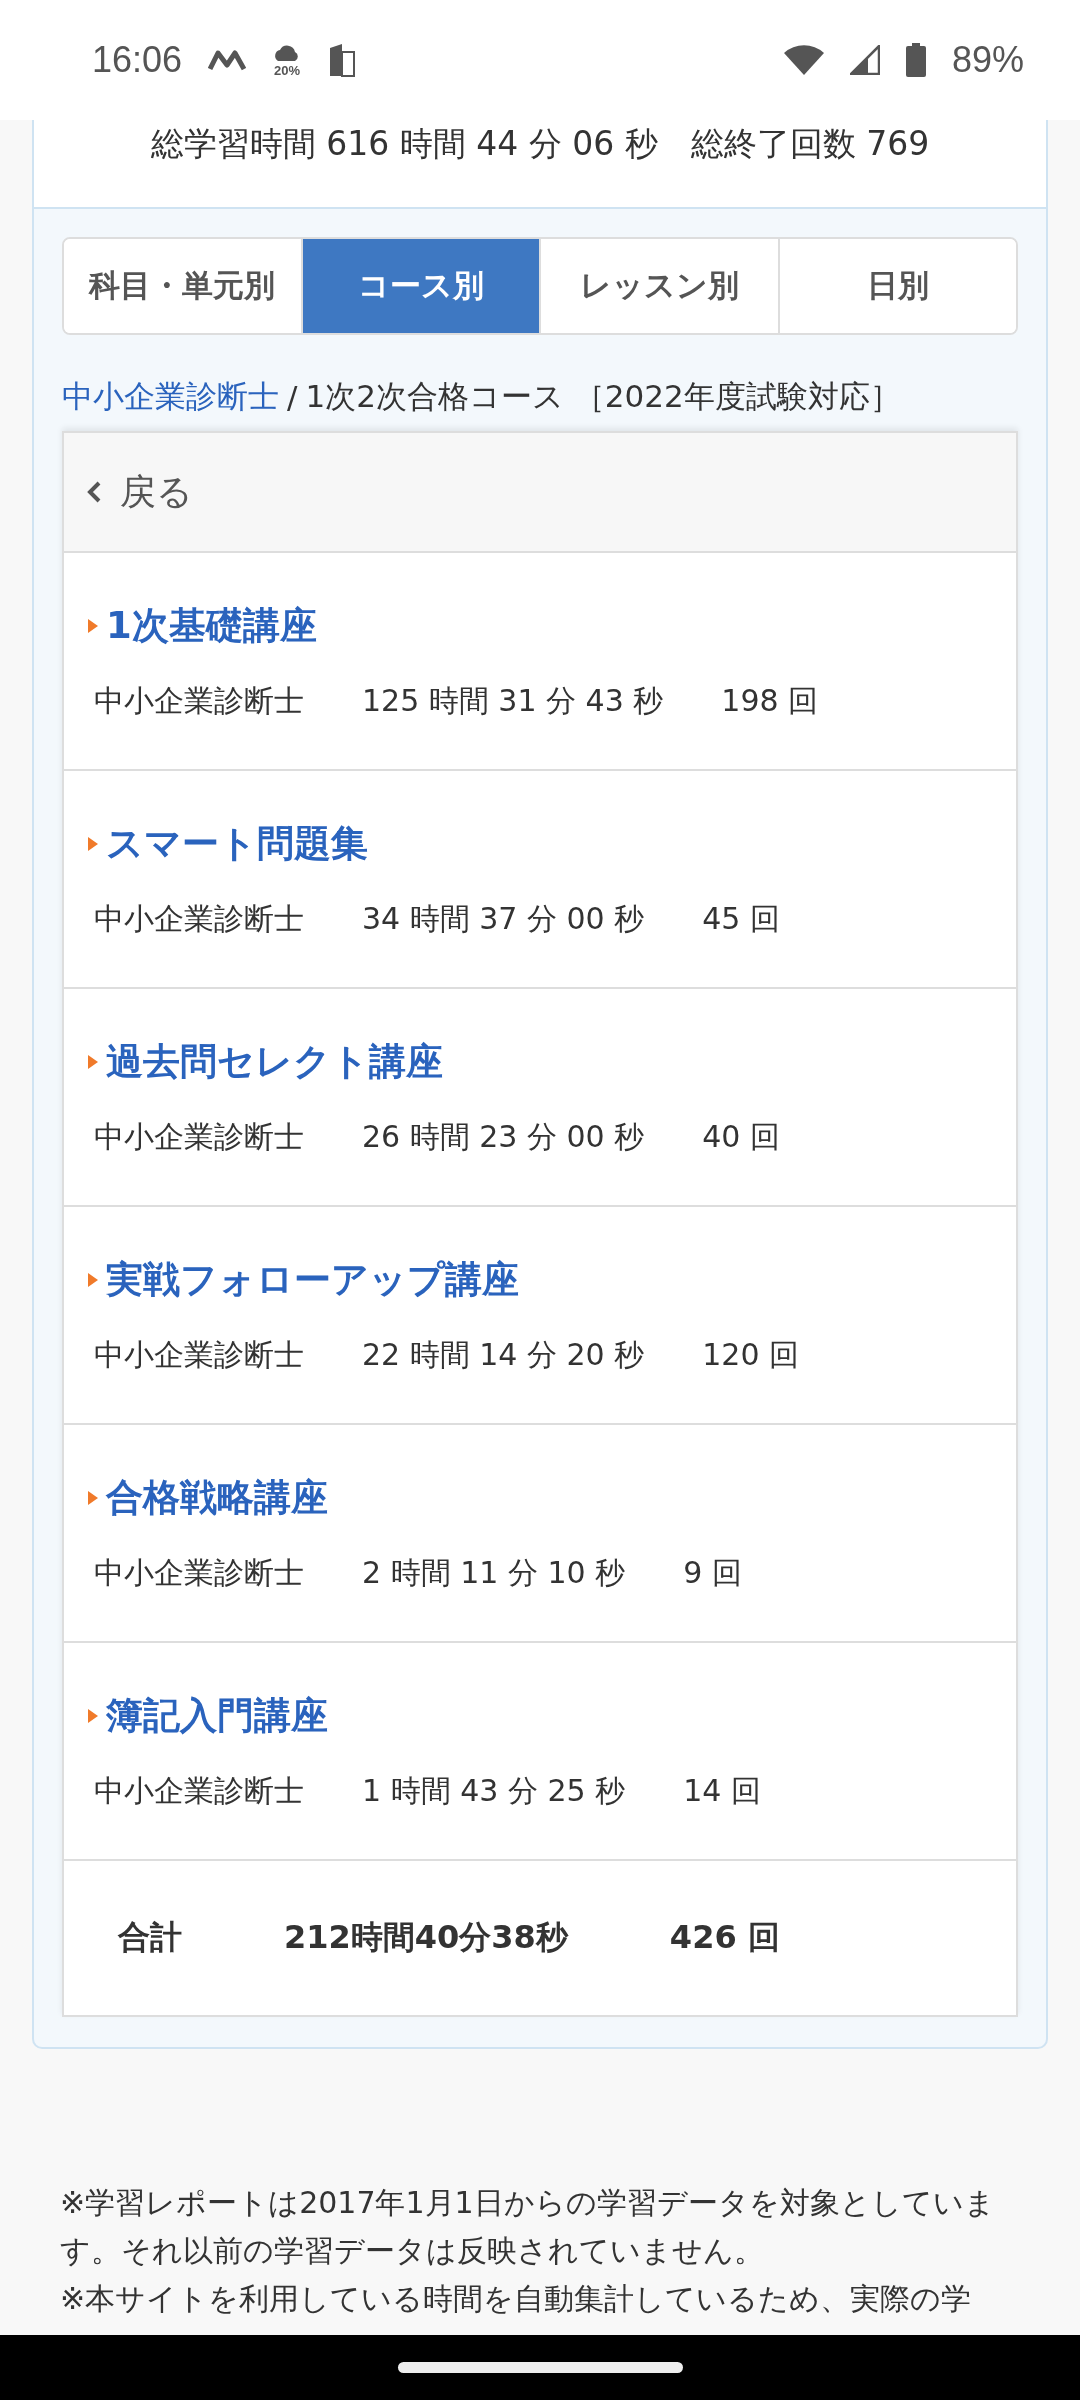 The image size is (1080, 2400). What do you see at coordinates (227, 60) in the screenshot?
I see `mountain-logo-icon` at bounding box center [227, 60].